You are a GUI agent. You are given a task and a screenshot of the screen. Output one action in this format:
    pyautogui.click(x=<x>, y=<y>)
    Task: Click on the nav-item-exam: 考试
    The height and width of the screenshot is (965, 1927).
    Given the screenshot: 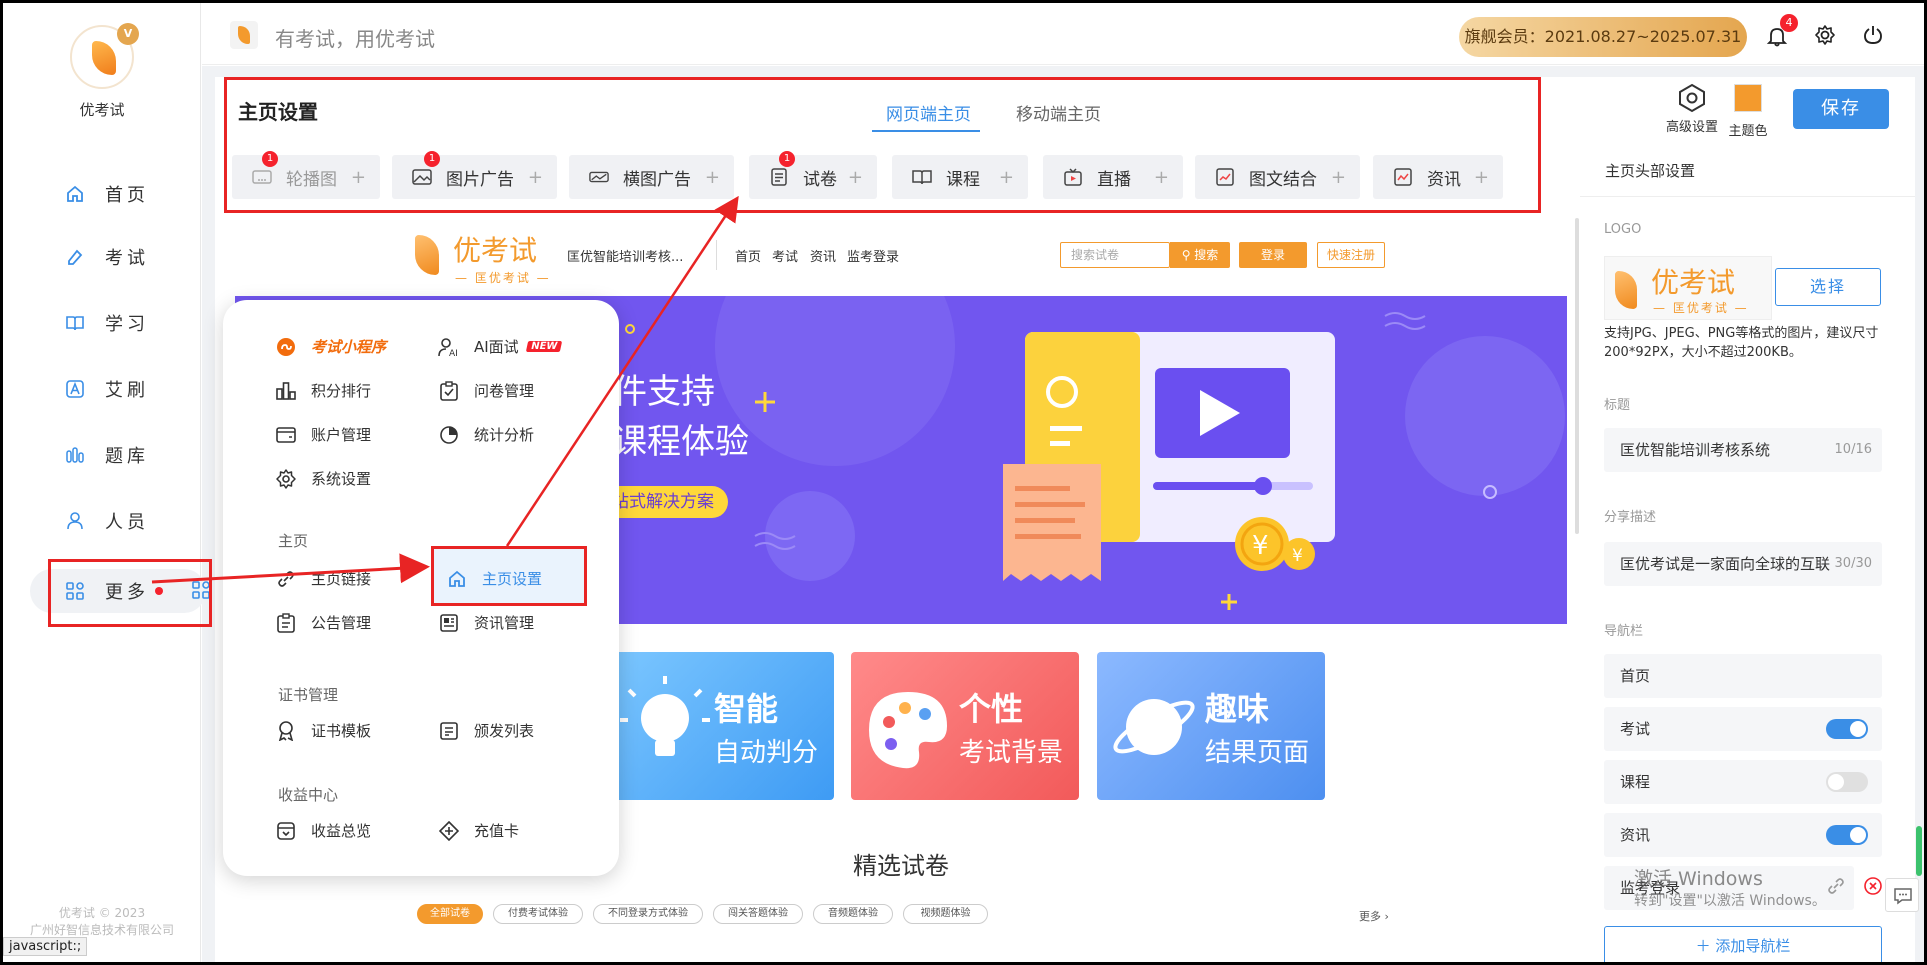 What is the action you would take?
    pyautogui.click(x=1743, y=729)
    